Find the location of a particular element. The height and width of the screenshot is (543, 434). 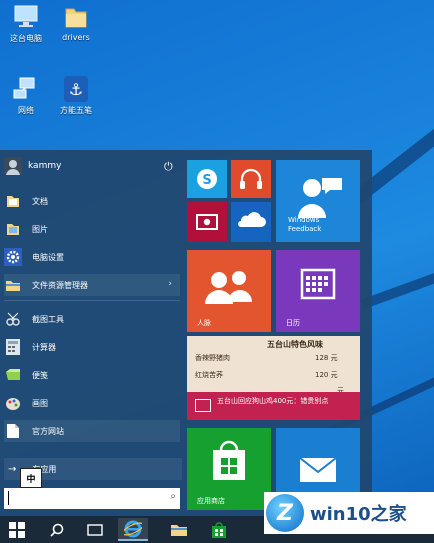

skype-icon: S is located at coordinates (207, 179).